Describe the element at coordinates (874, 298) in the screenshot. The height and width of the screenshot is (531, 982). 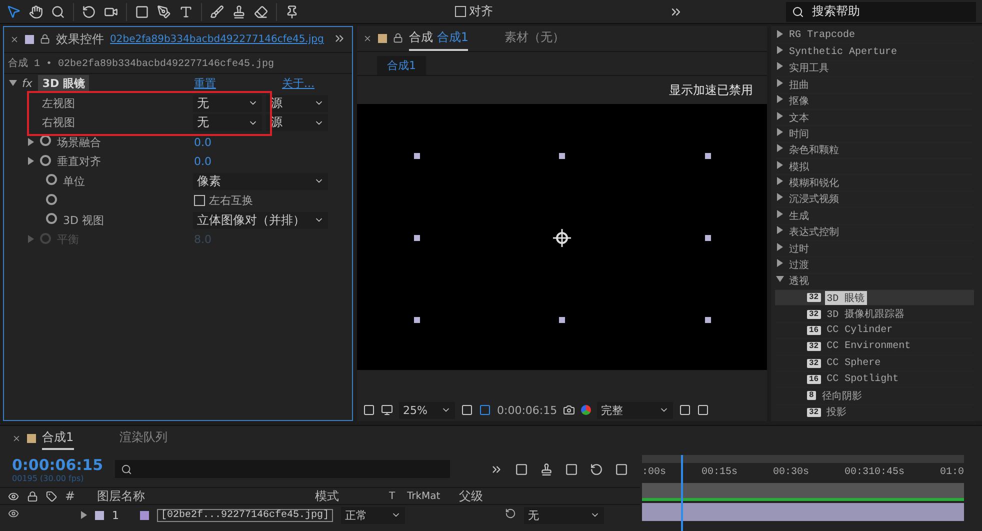
I see `effect-row: 32 3D 眼镜` at that location.